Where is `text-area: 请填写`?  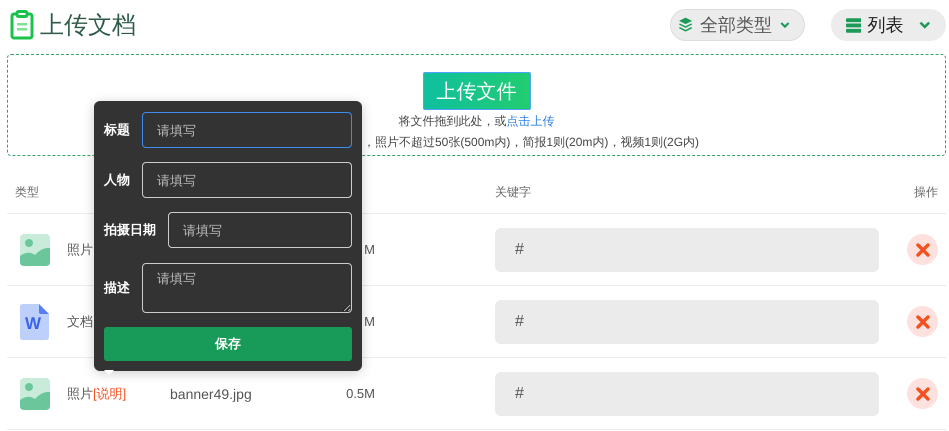
text-area: 请填写 is located at coordinates (247, 288).